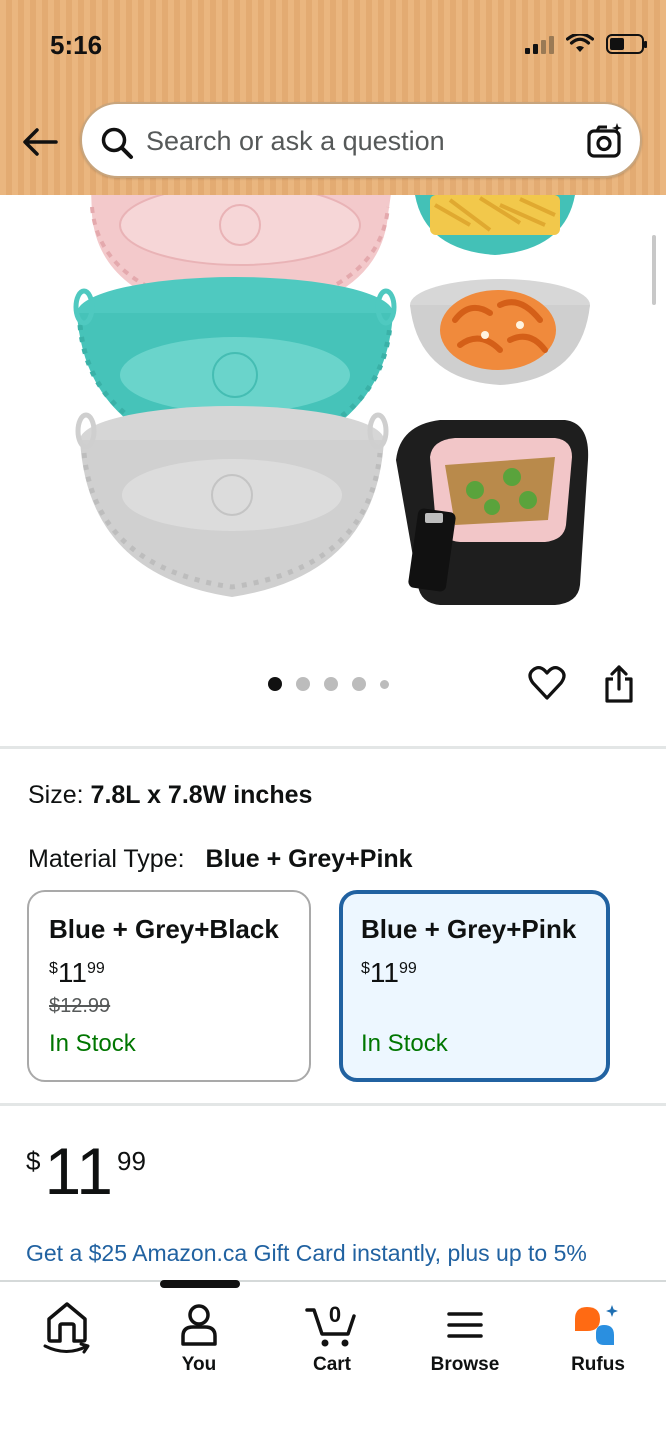  I want to click on wishlist-button, so click(547, 685).